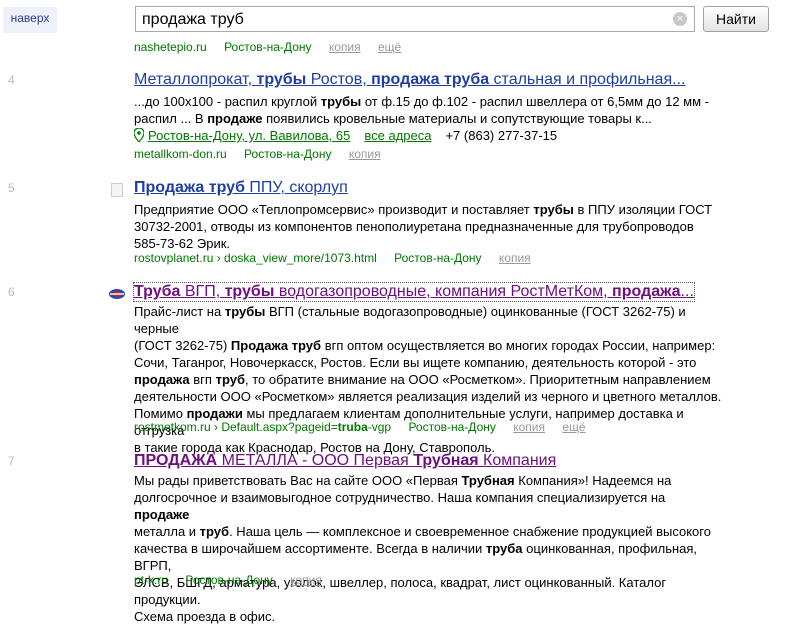 The image size is (786, 625). What do you see at coordinates (397, 135) in the screenshot?
I see `all-addresses-link: все адреса` at bounding box center [397, 135].